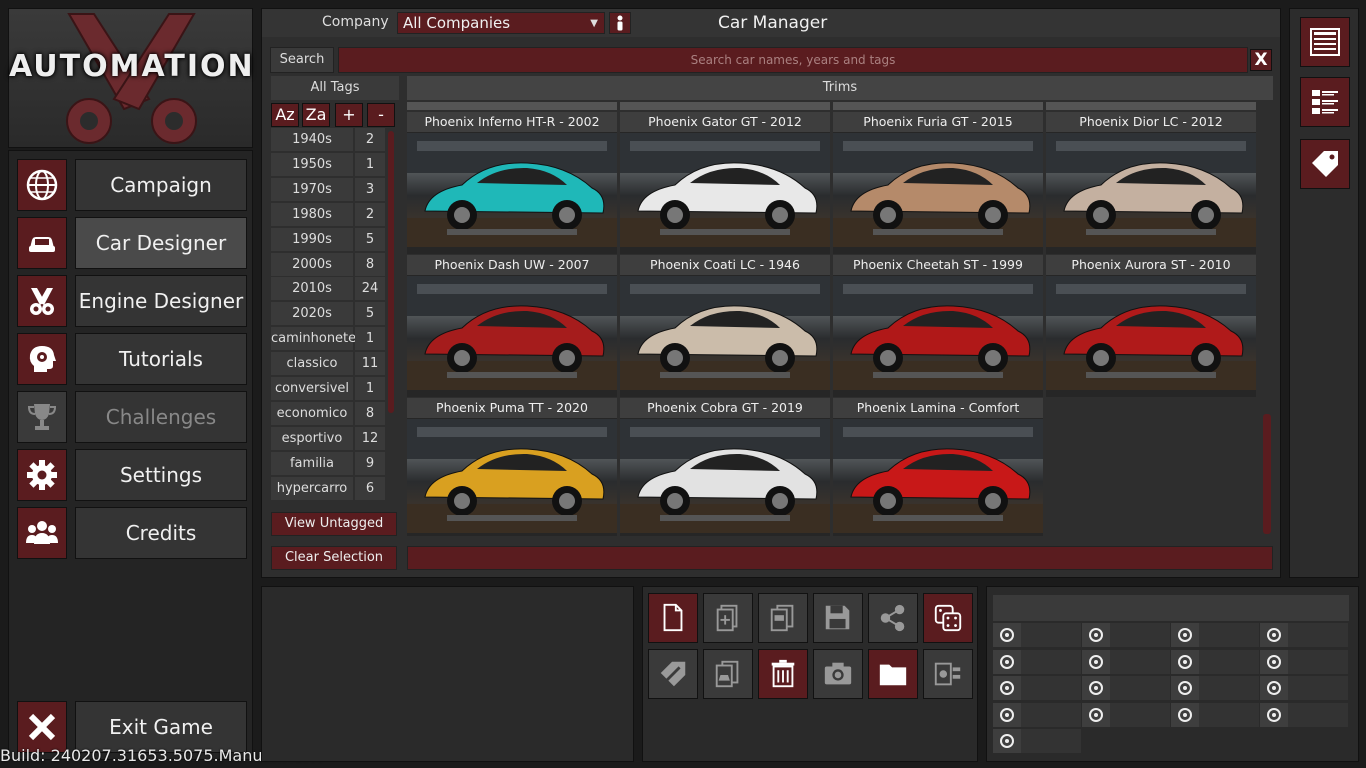 This screenshot has width=1366, height=768. What do you see at coordinates (329, 438) in the screenshot?
I see `tag-row-esportivo: esportivo 12` at bounding box center [329, 438].